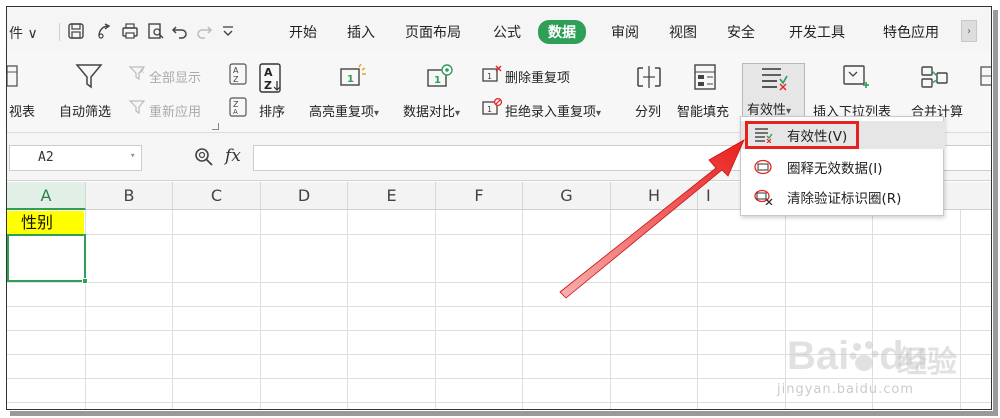  What do you see at coordinates (272, 110) in the screenshot?
I see `sort-button: 排序` at bounding box center [272, 110].